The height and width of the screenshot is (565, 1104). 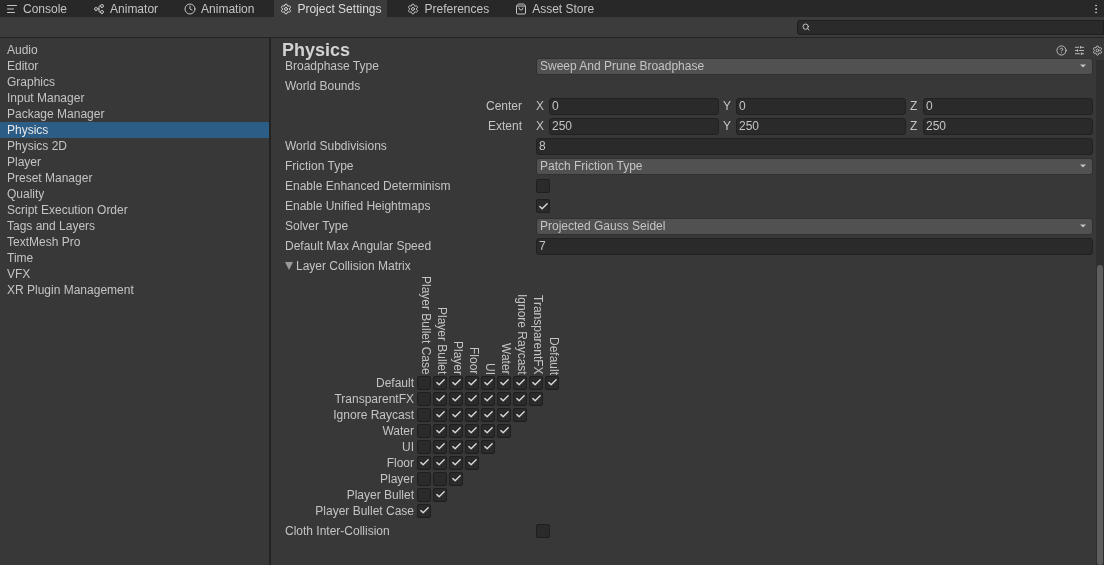 What do you see at coordinates (99, 8) in the screenshot?
I see `animator-icon` at bounding box center [99, 8].